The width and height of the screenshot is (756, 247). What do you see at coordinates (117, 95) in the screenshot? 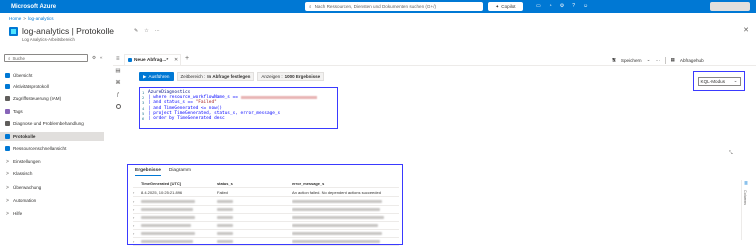
I see `functions-icon: ƒ` at bounding box center [117, 95].